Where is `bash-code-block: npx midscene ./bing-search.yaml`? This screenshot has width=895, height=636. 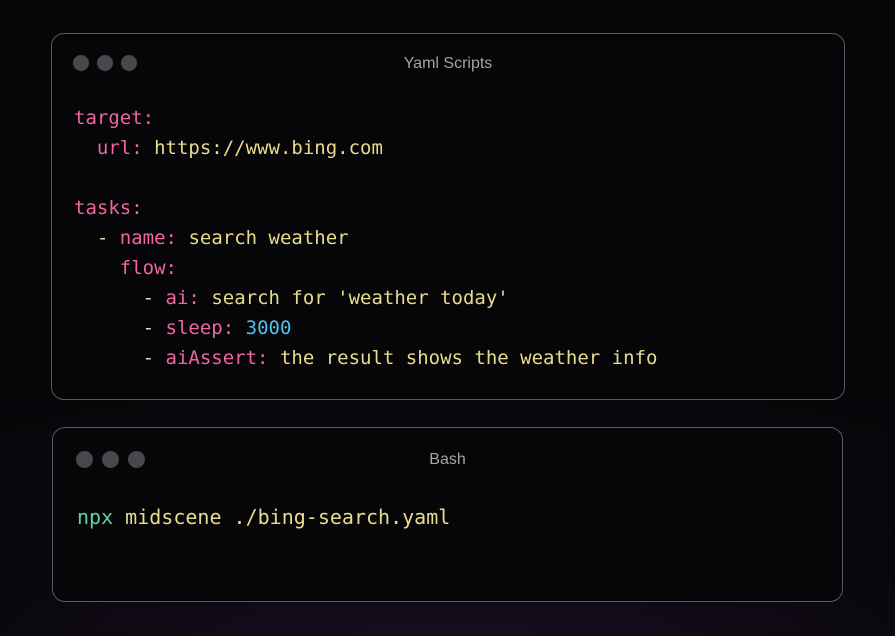 bash-code-block: npx midscene ./bing-search.yaml is located at coordinates (263, 517).